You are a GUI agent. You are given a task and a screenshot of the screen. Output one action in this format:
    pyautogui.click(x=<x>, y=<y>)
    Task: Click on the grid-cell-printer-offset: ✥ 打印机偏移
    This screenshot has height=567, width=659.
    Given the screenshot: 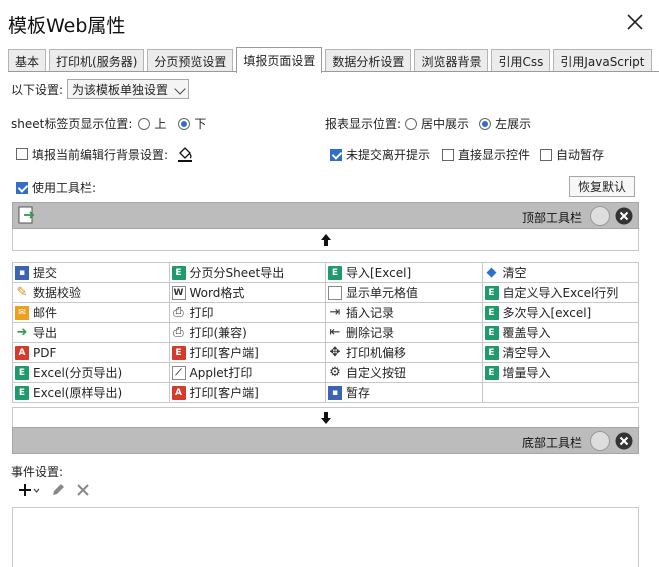 What is the action you would take?
    pyautogui.click(x=404, y=353)
    